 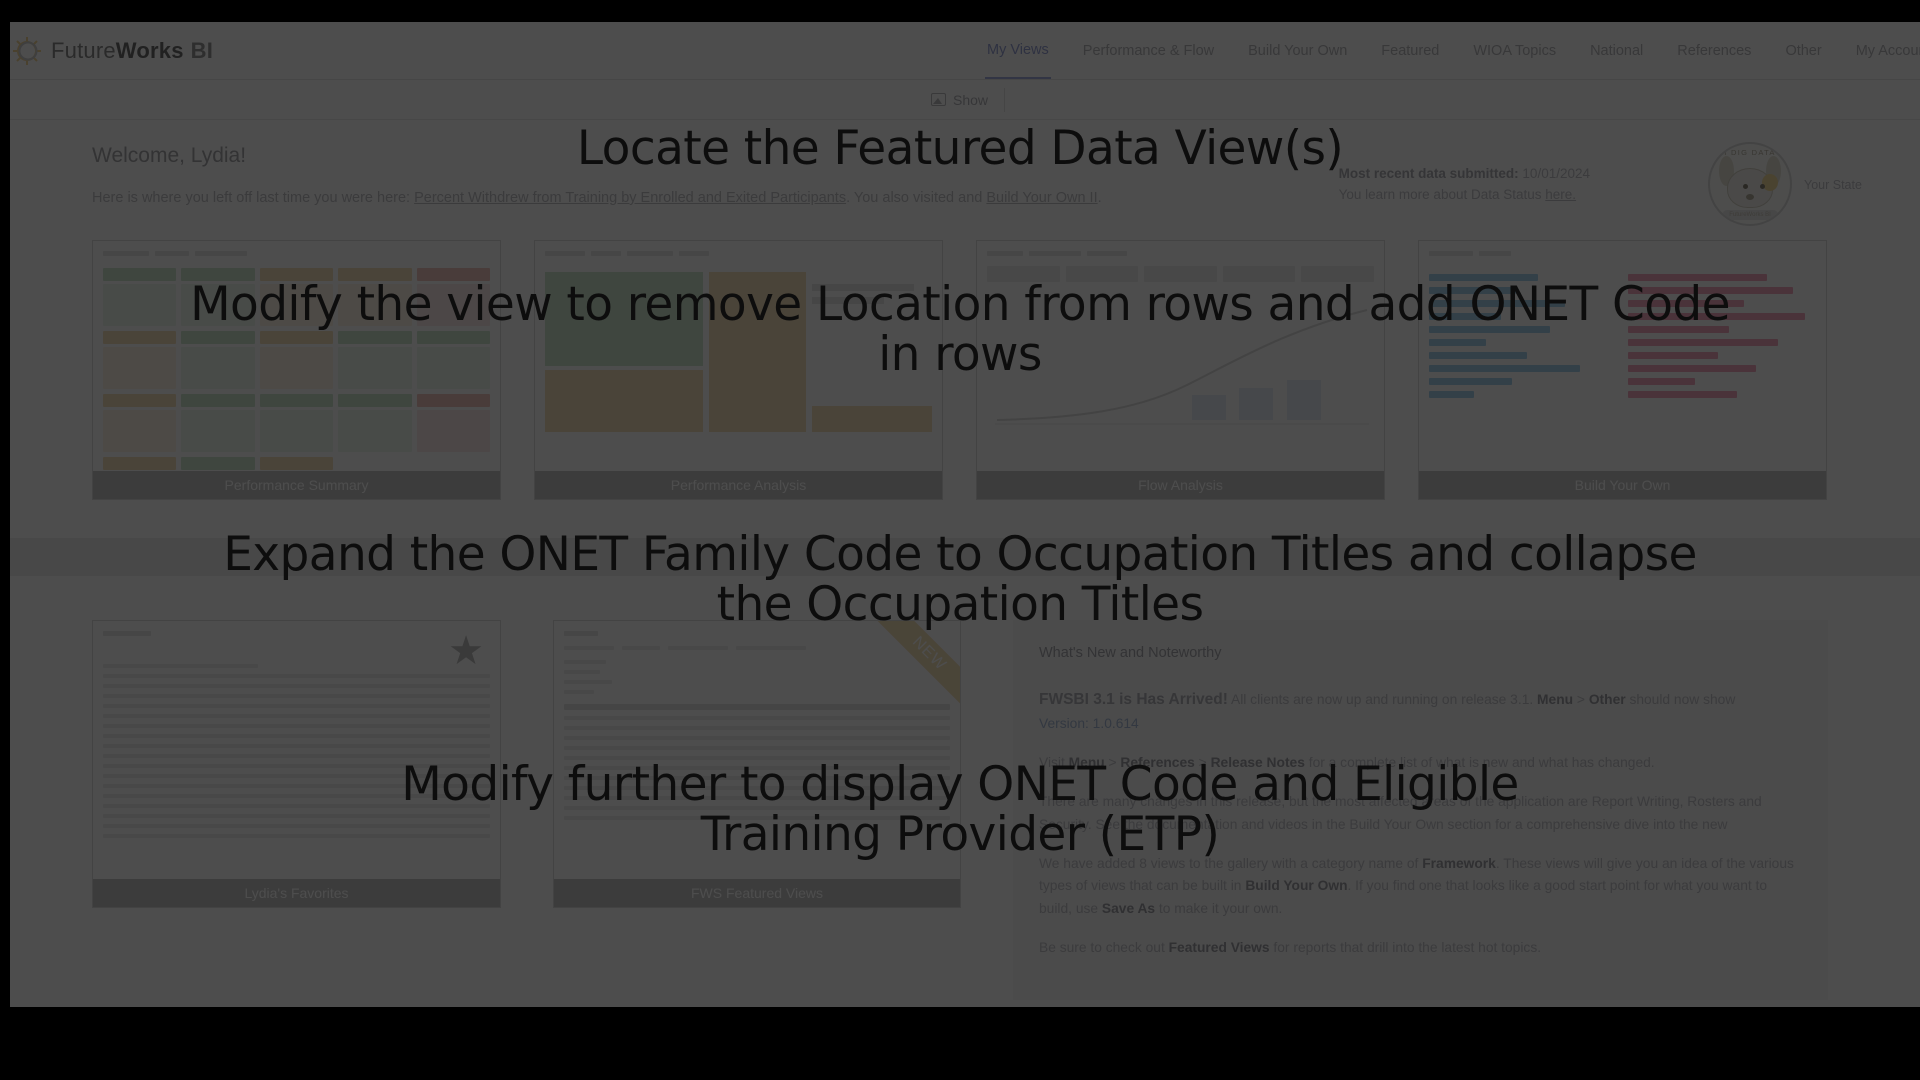 What do you see at coordinates (738, 352) in the screenshot?
I see `thumb-treemap` at bounding box center [738, 352].